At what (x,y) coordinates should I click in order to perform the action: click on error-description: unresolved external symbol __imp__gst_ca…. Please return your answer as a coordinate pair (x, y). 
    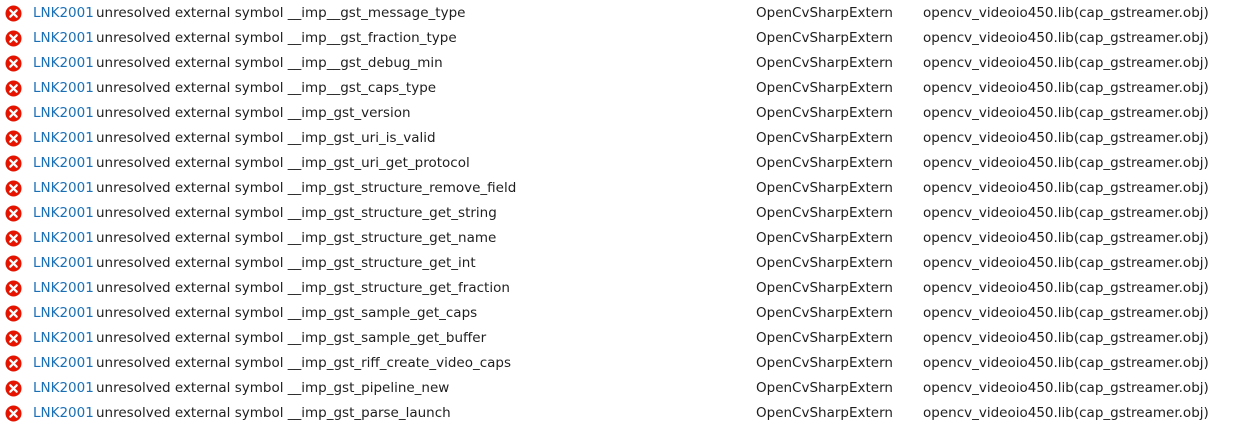
    Looking at the image, I should click on (266, 87).